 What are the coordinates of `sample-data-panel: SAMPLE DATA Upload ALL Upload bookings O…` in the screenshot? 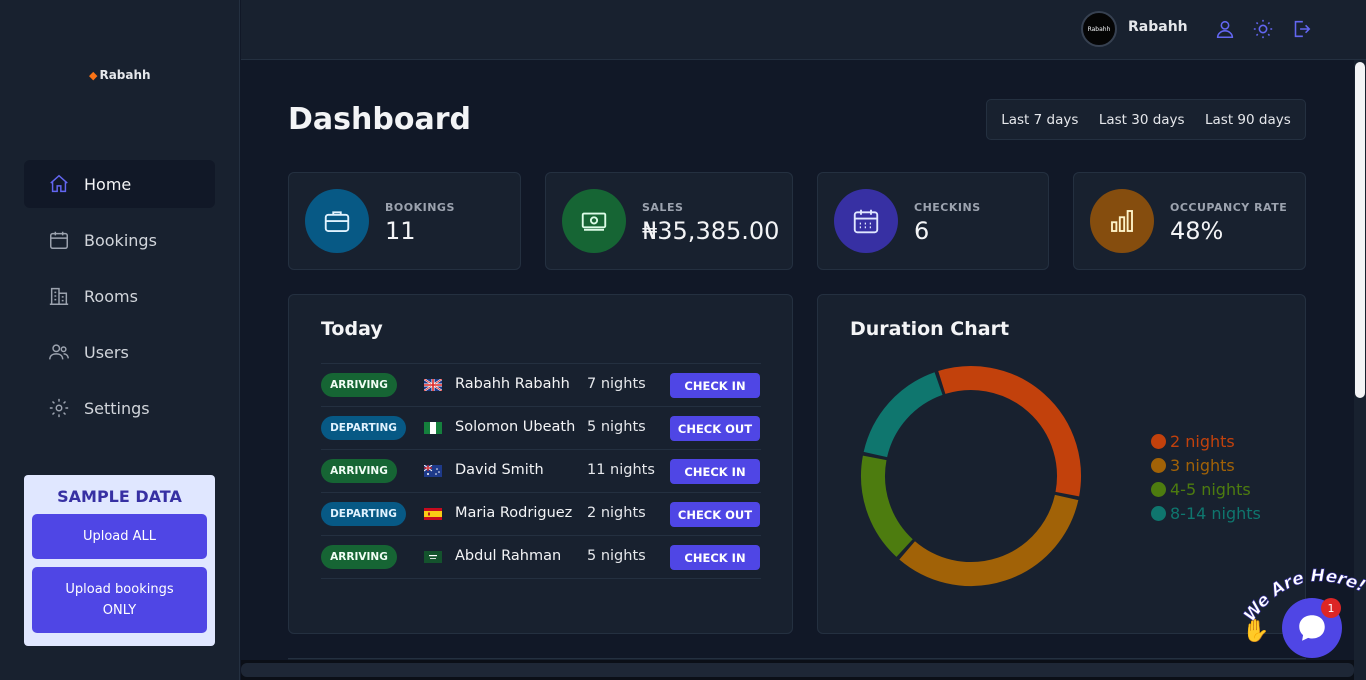 It's located at (119, 560).